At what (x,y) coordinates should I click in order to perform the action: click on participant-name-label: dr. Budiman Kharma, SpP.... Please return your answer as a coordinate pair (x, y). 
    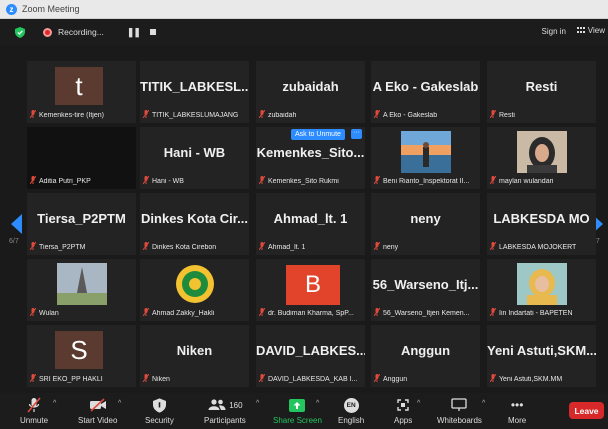
    Looking at the image, I should click on (306, 312).